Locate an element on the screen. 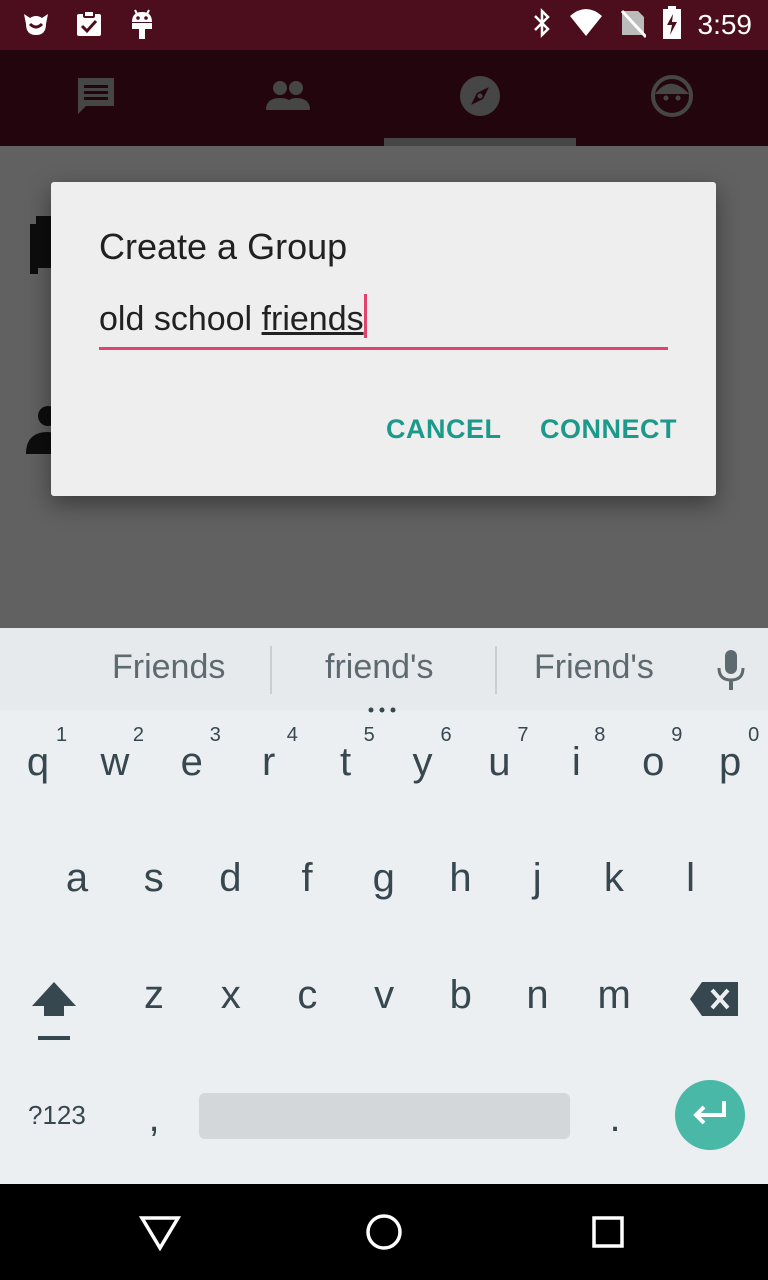 The height and width of the screenshot is (1280, 768). dialog-title: Create a Group is located at coordinates (223, 246).